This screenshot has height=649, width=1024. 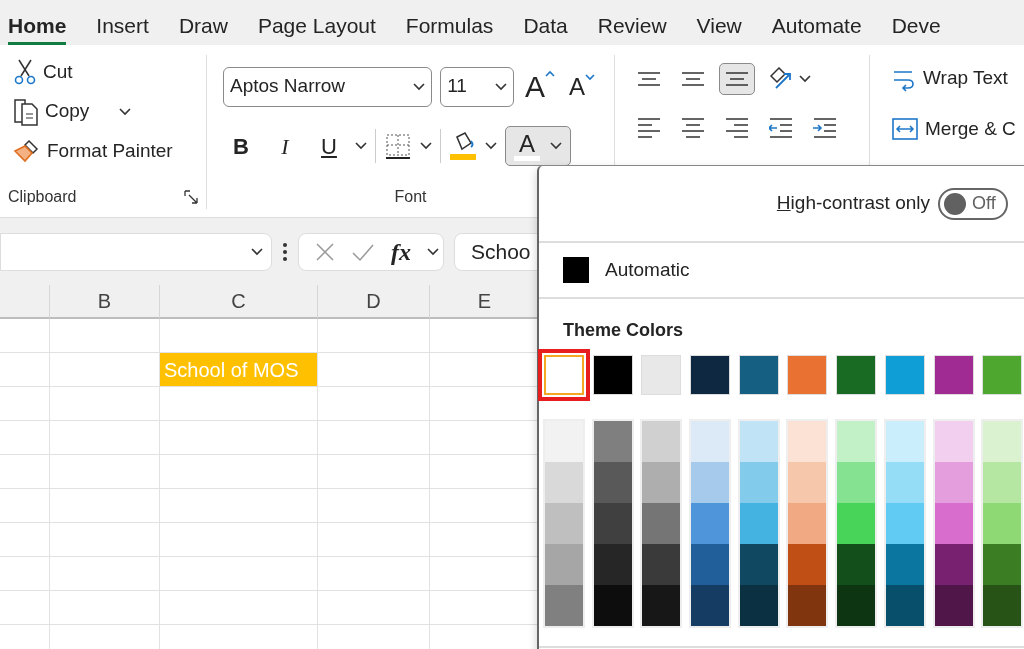 What do you see at coordinates (329, 146) in the screenshot?
I see `underline-button: U` at bounding box center [329, 146].